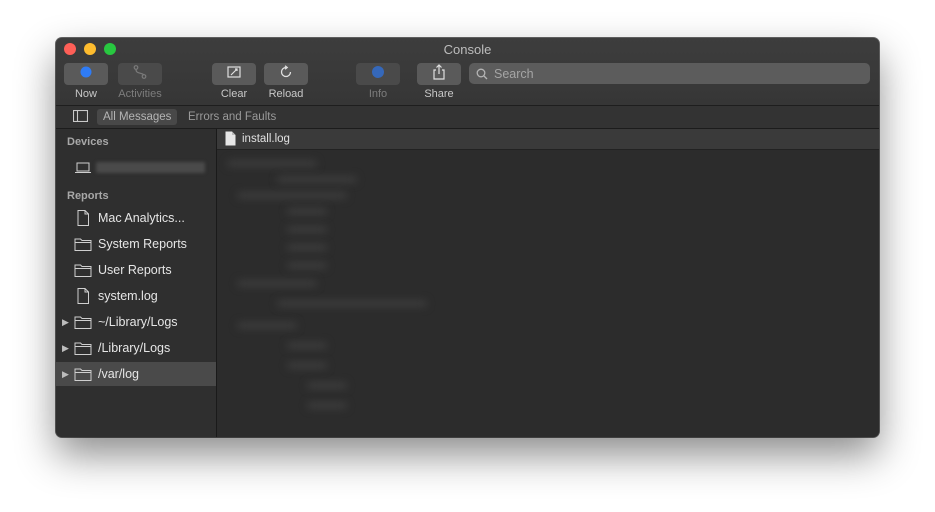 Image resolution: width=935 pixels, height=512 pixels. I want to click on reports-heading: Reports, so click(88, 196).